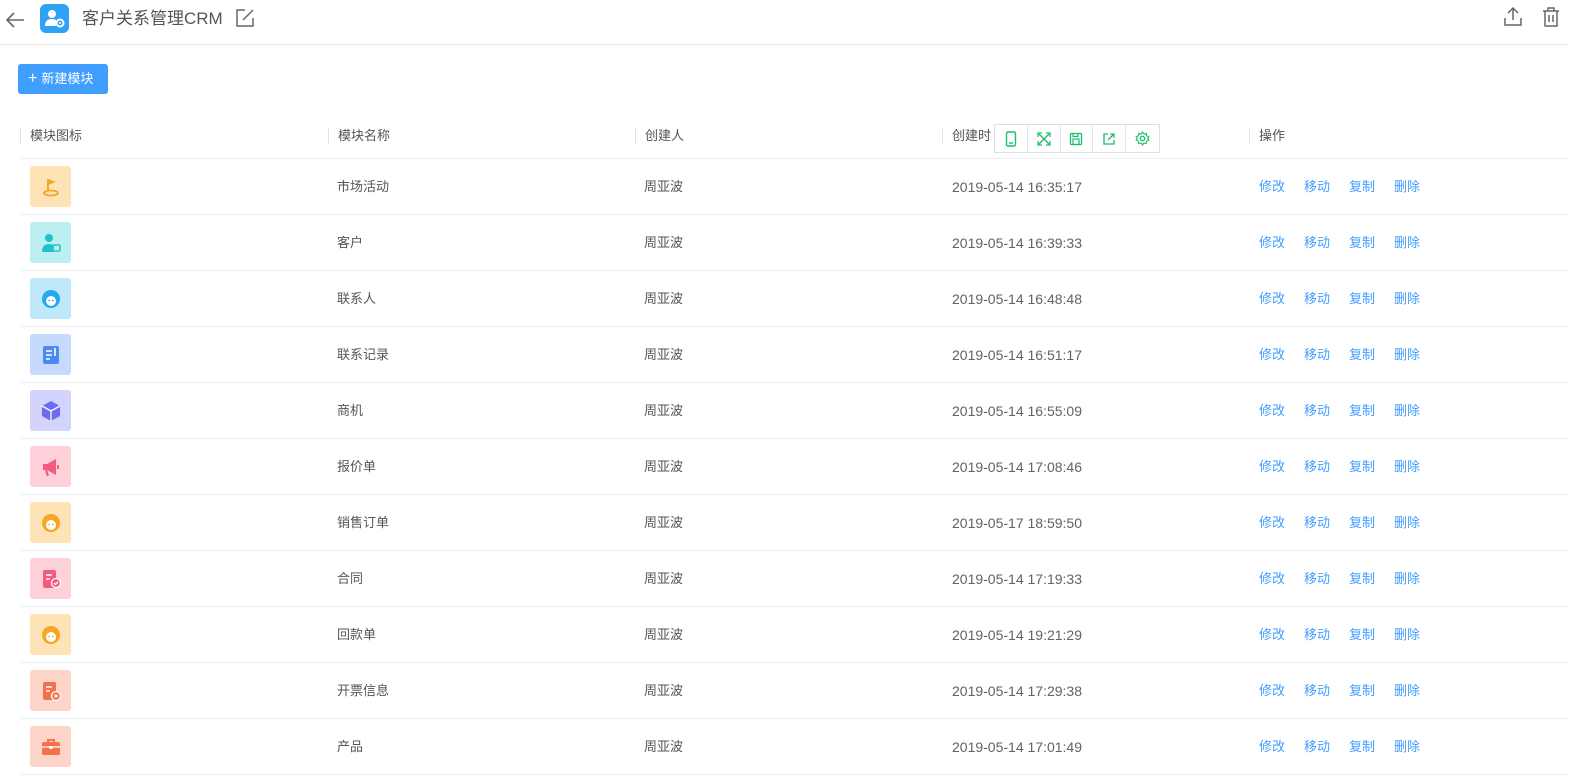 This screenshot has height=780, width=1569. What do you see at coordinates (1017, 187) in the screenshot?
I see `module-created-time: 2019-05-14 16:35:17` at bounding box center [1017, 187].